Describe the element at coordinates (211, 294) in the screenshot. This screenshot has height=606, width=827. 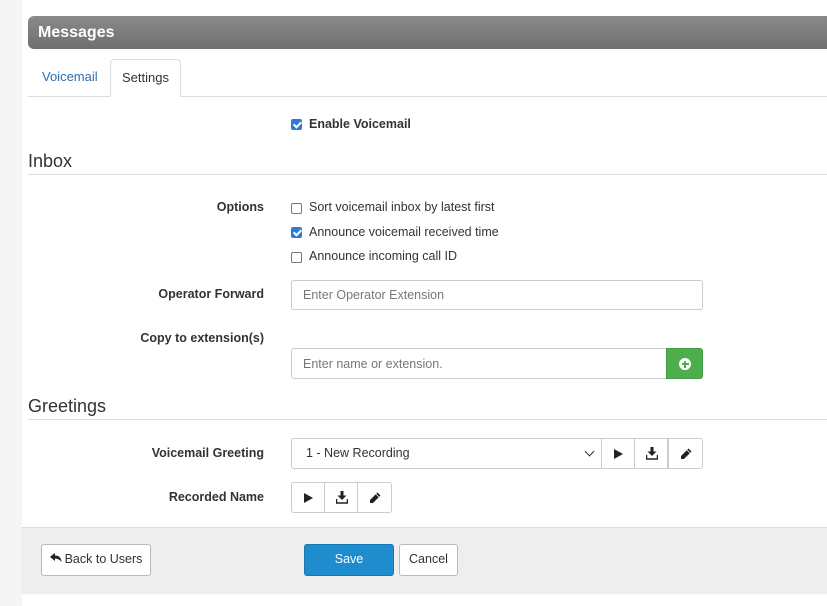
I see `operator-forward-label: Operator Forward` at that location.